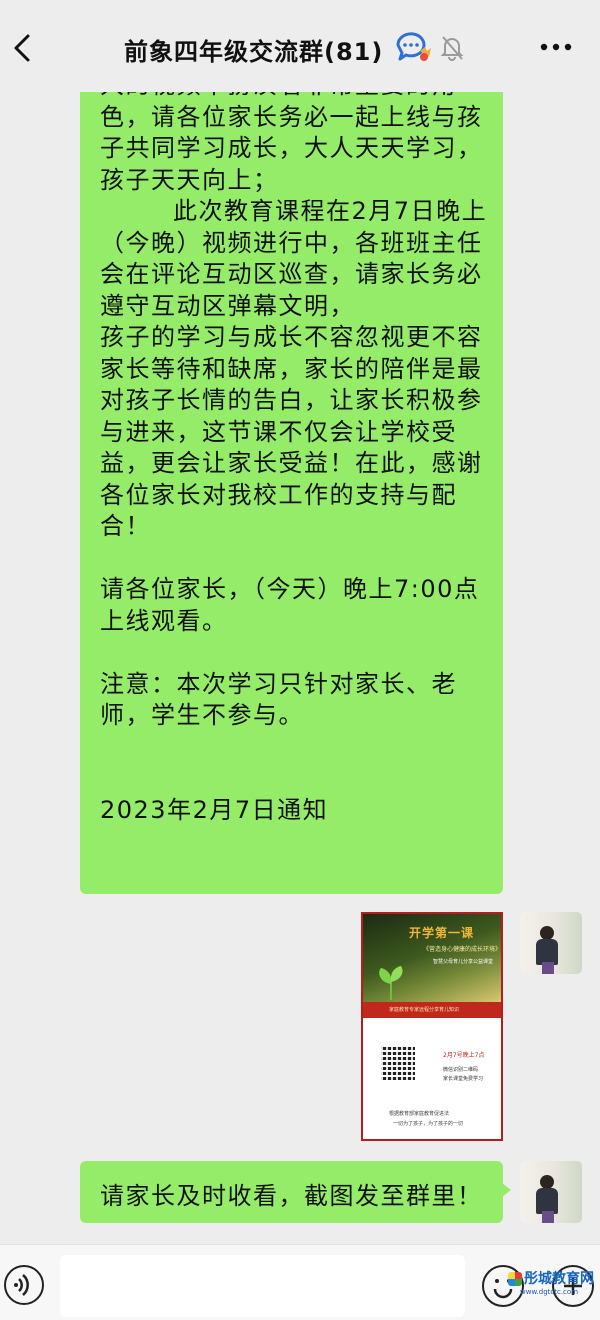  What do you see at coordinates (391, 983) in the screenshot?
I see `seedling-icon` at bounding box center [391, 983].